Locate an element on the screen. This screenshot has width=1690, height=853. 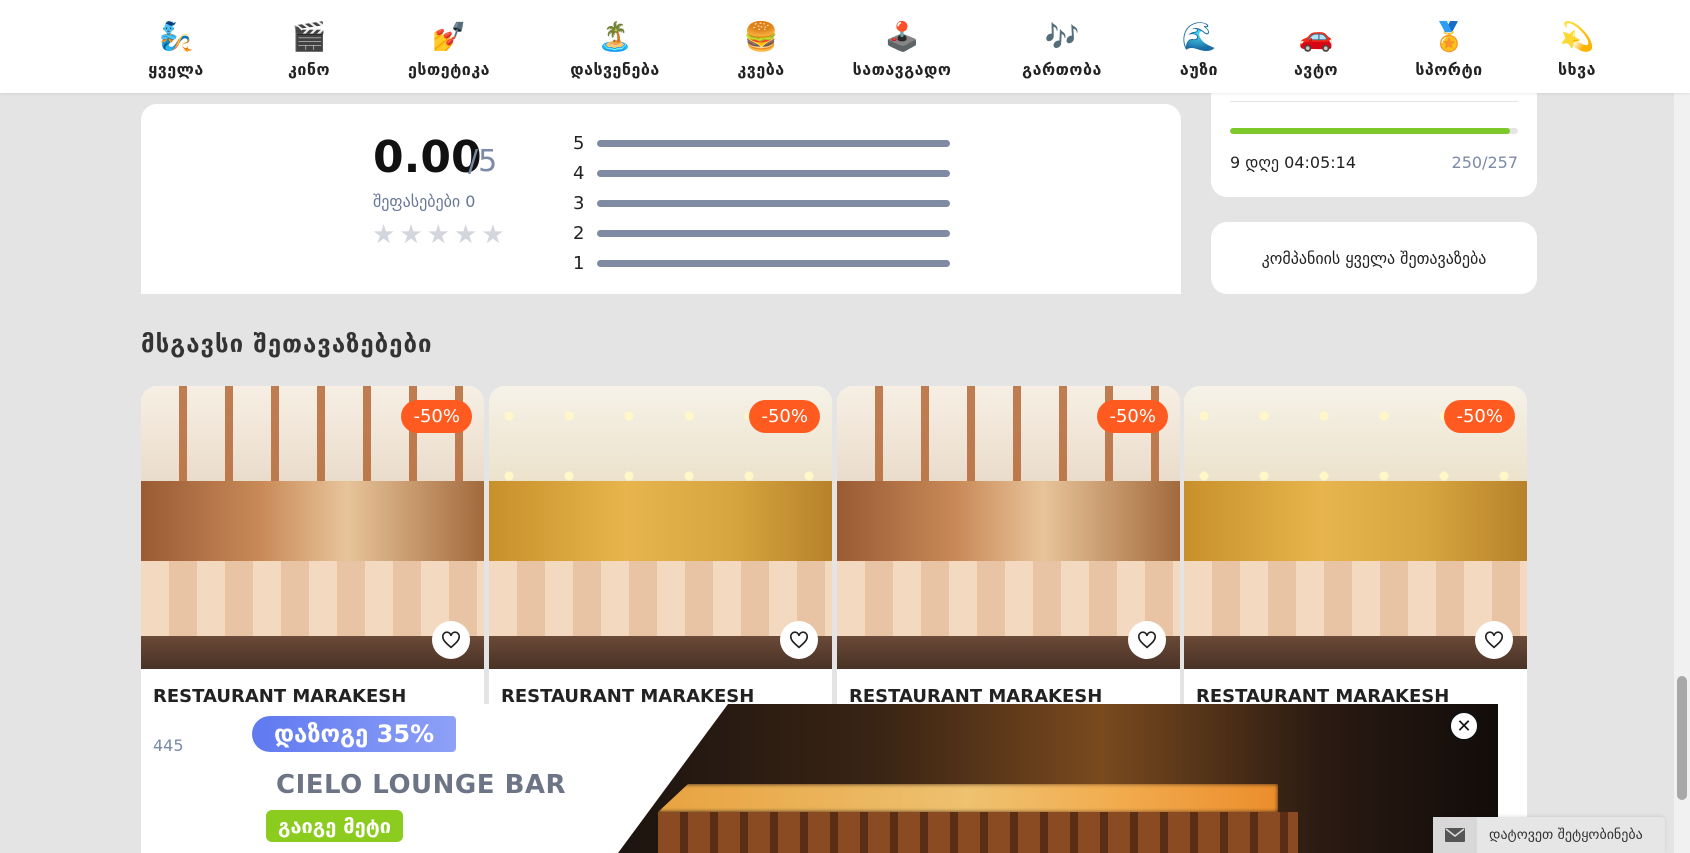
genie-icon: 🧞 is located at coordinates (176, 36).